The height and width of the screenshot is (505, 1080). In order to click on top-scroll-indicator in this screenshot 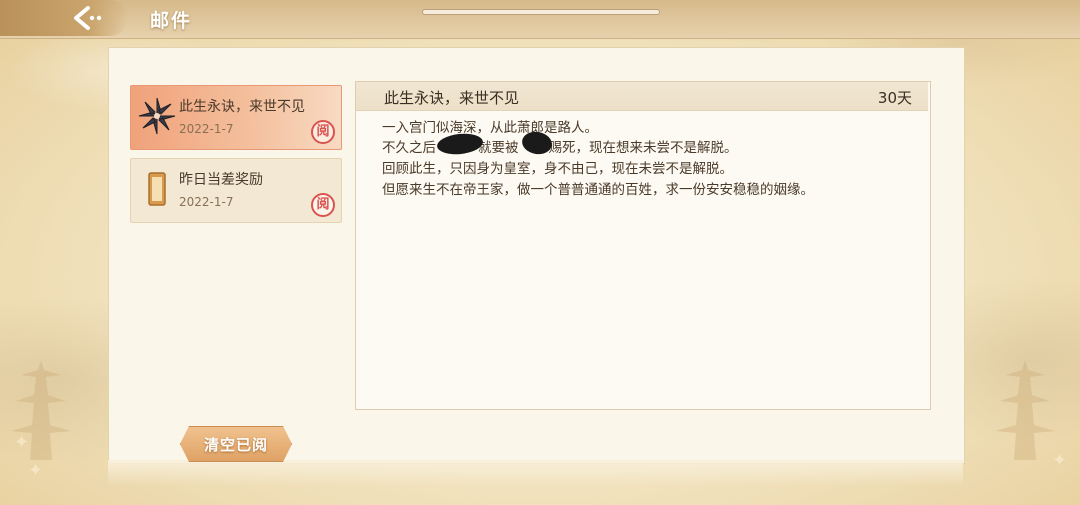, I will do `click(541, 12)`.